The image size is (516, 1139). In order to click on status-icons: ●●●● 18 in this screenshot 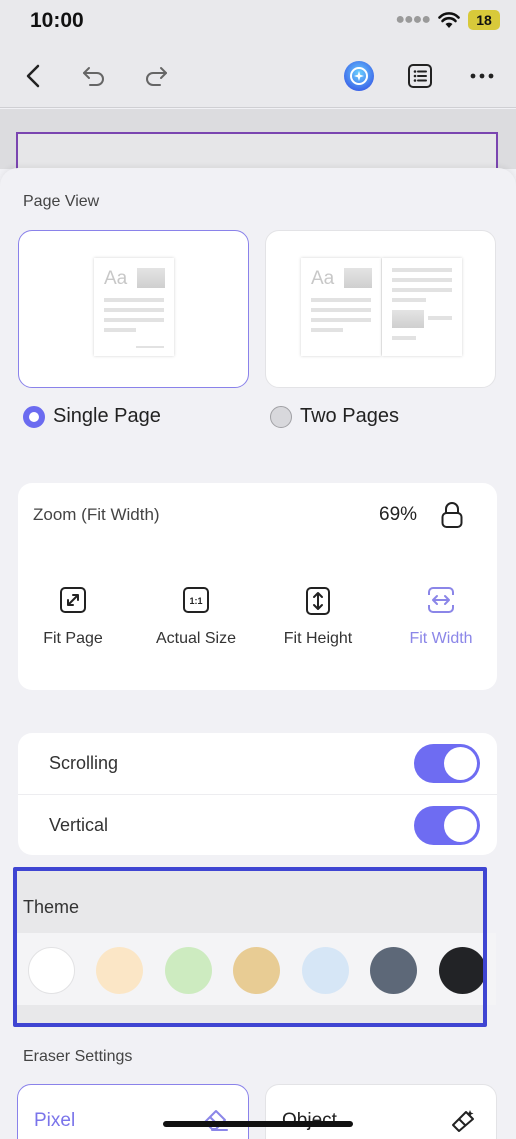, I will do `click(447, 20)`.